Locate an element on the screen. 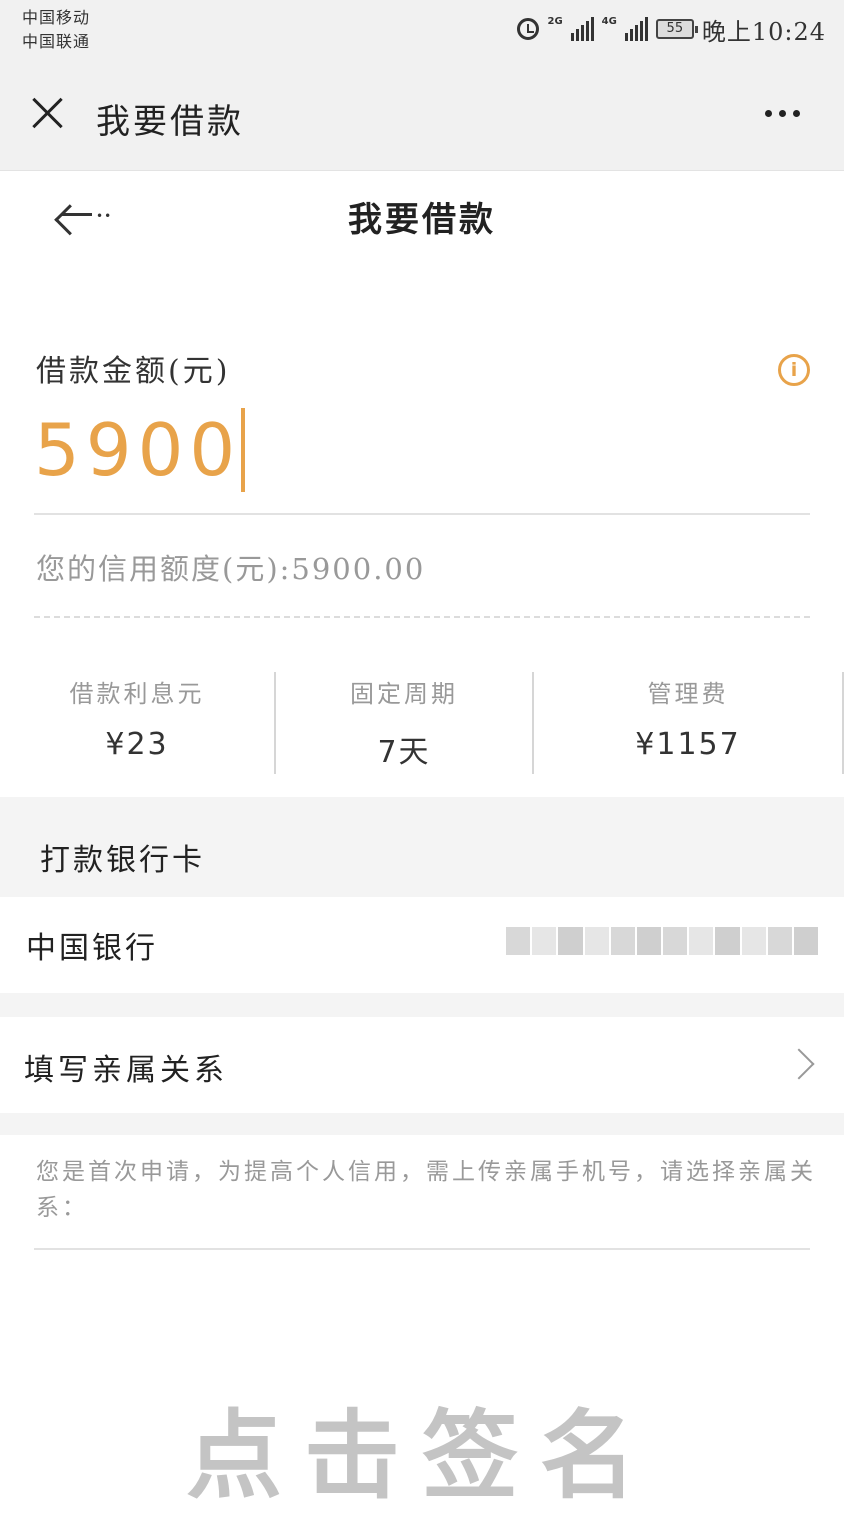  close-icon is located at coordinates (47, 112).